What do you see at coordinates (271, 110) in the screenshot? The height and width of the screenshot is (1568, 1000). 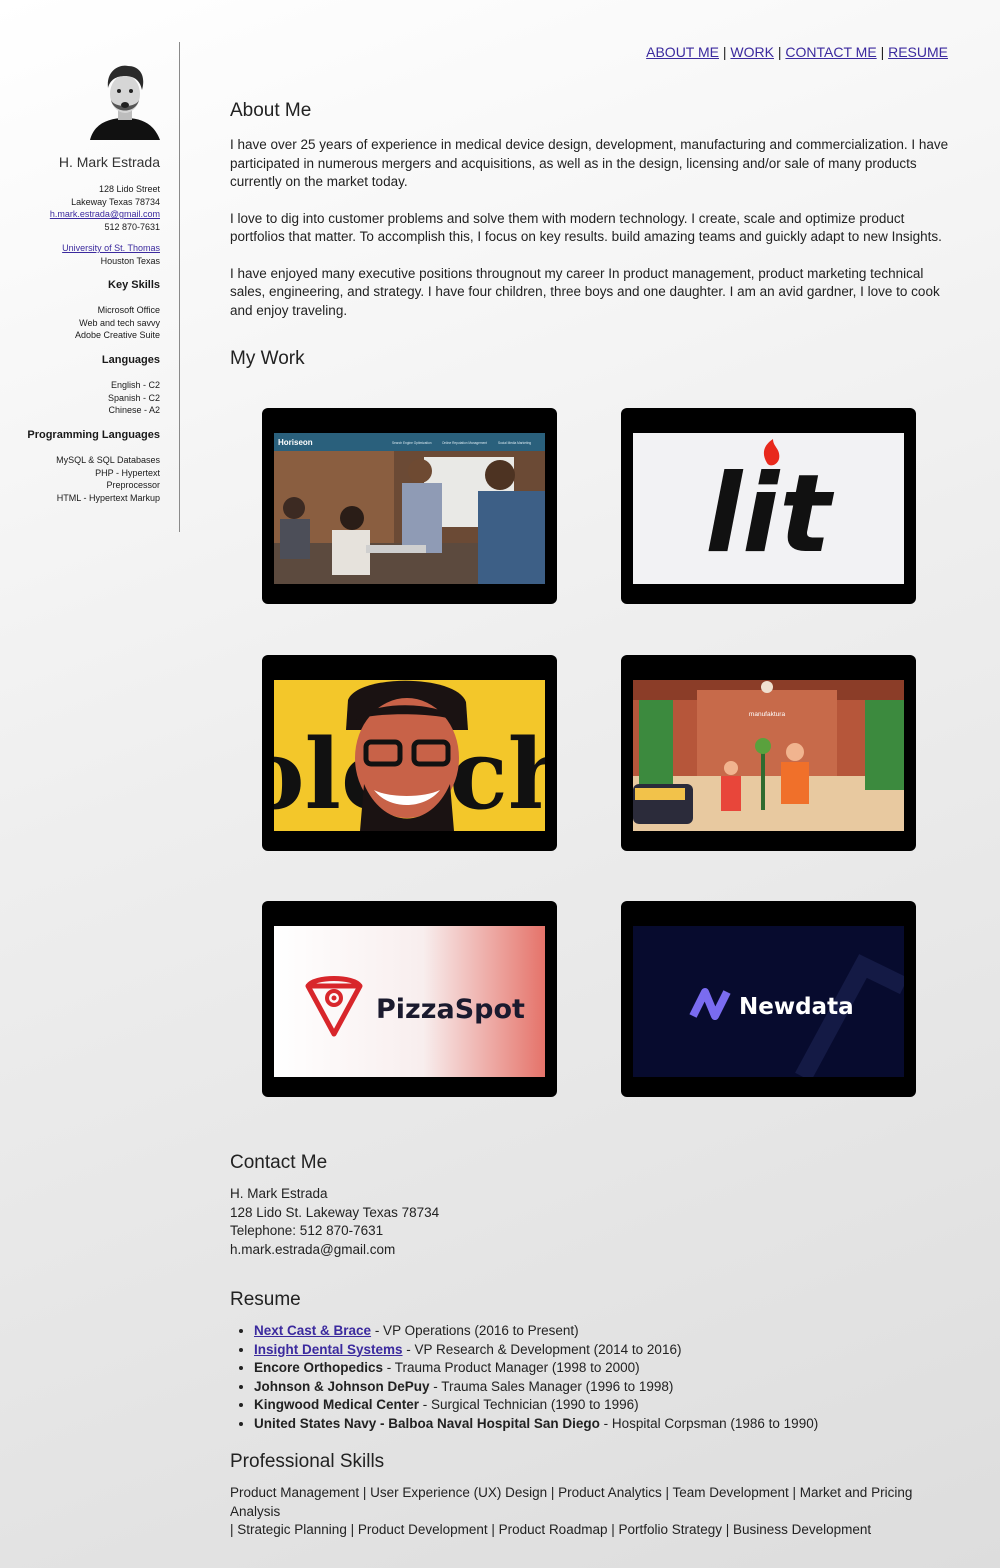 I see `about-heading: About Me` at bounding box center [271, 110].